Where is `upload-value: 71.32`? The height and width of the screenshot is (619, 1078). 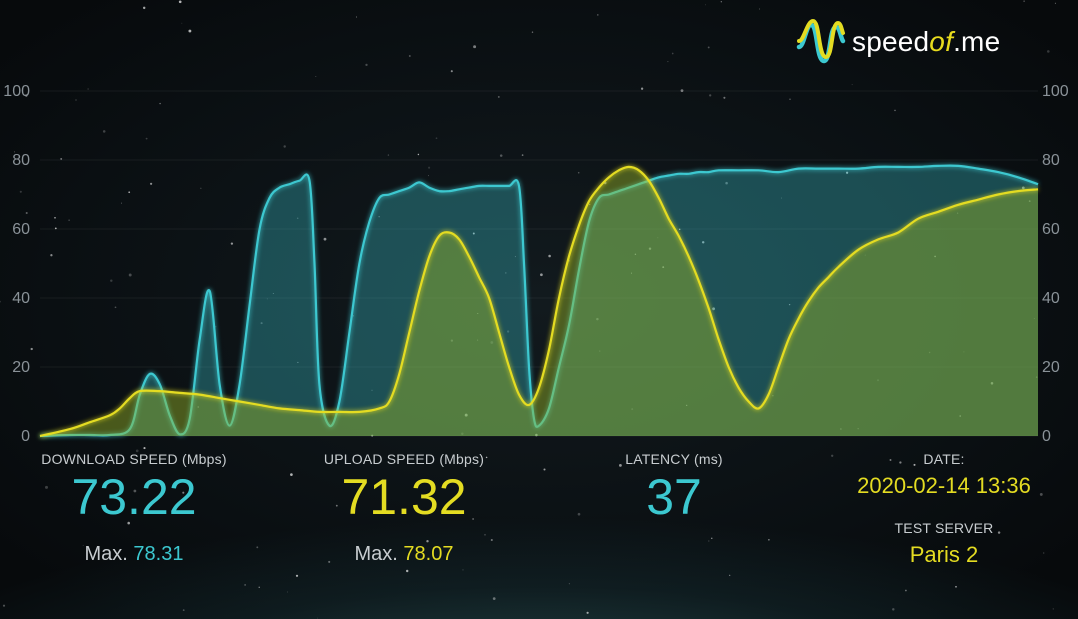
upload-value: 71.32 is located at coordinates (404, 497).